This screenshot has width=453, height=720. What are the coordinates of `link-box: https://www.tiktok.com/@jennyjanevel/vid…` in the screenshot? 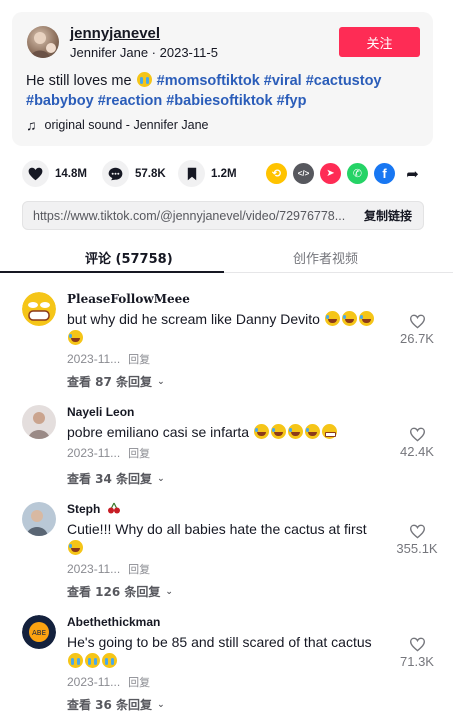 It's located at (223, 215).